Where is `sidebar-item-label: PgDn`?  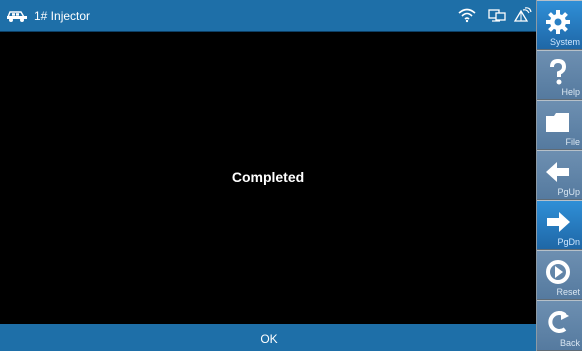
sidebar-item-label: PgDn is located at coordinates (568, 242).